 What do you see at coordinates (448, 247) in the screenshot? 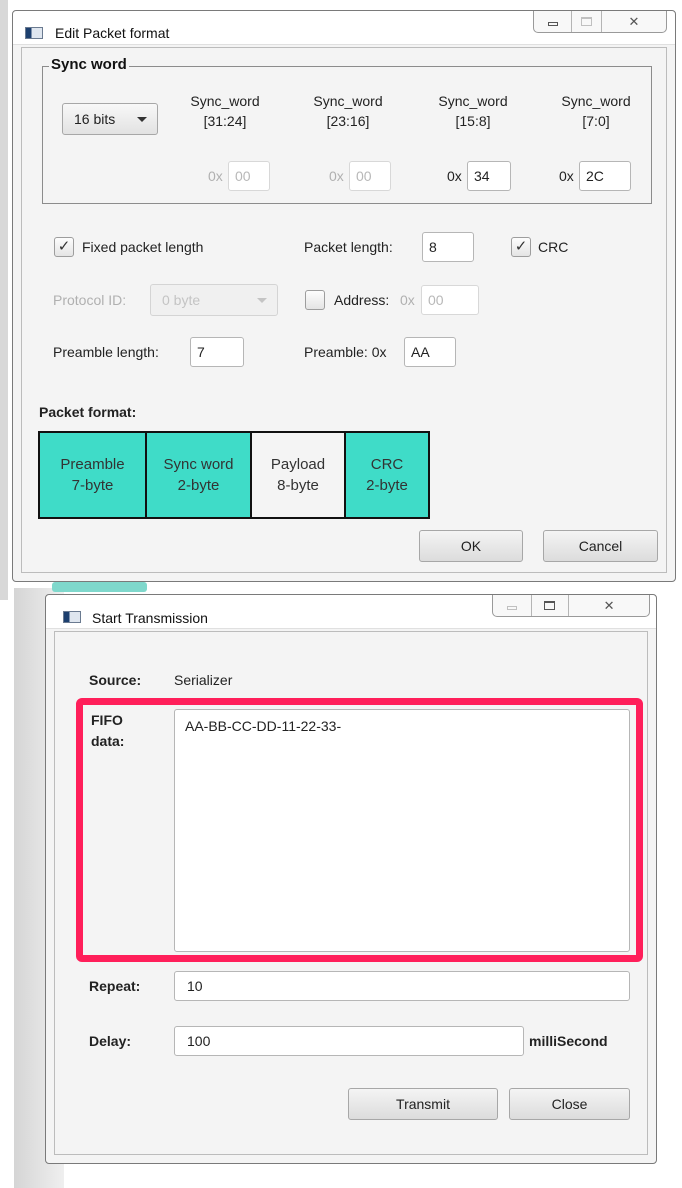
I see `packet-length-input: 8` at bounding box center [448, 247].